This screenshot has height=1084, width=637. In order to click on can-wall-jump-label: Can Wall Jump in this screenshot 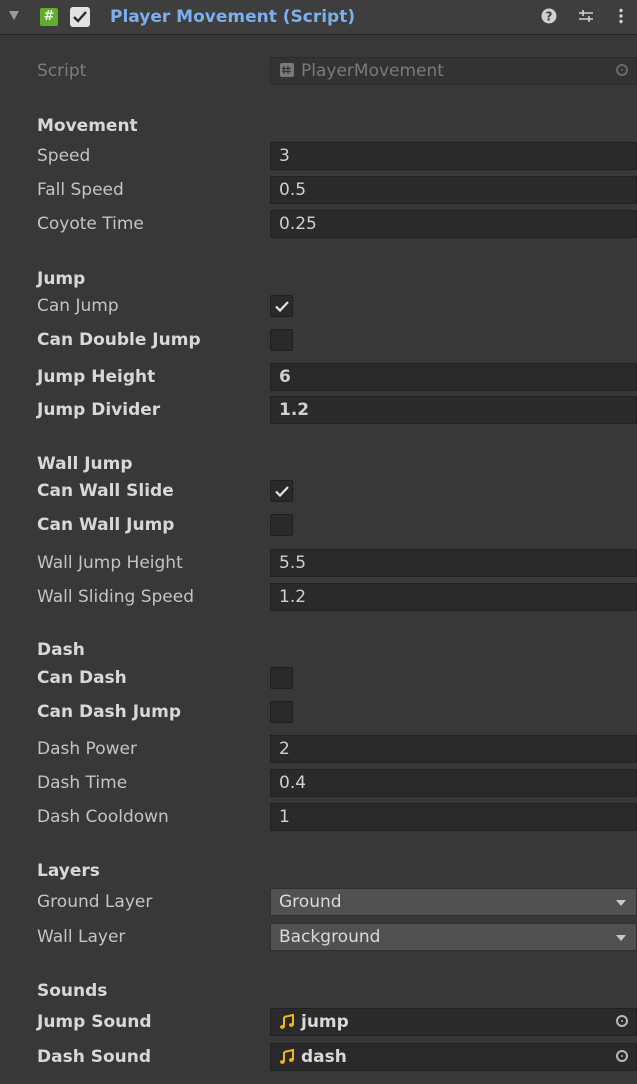, I will do `click(106, 525)`.